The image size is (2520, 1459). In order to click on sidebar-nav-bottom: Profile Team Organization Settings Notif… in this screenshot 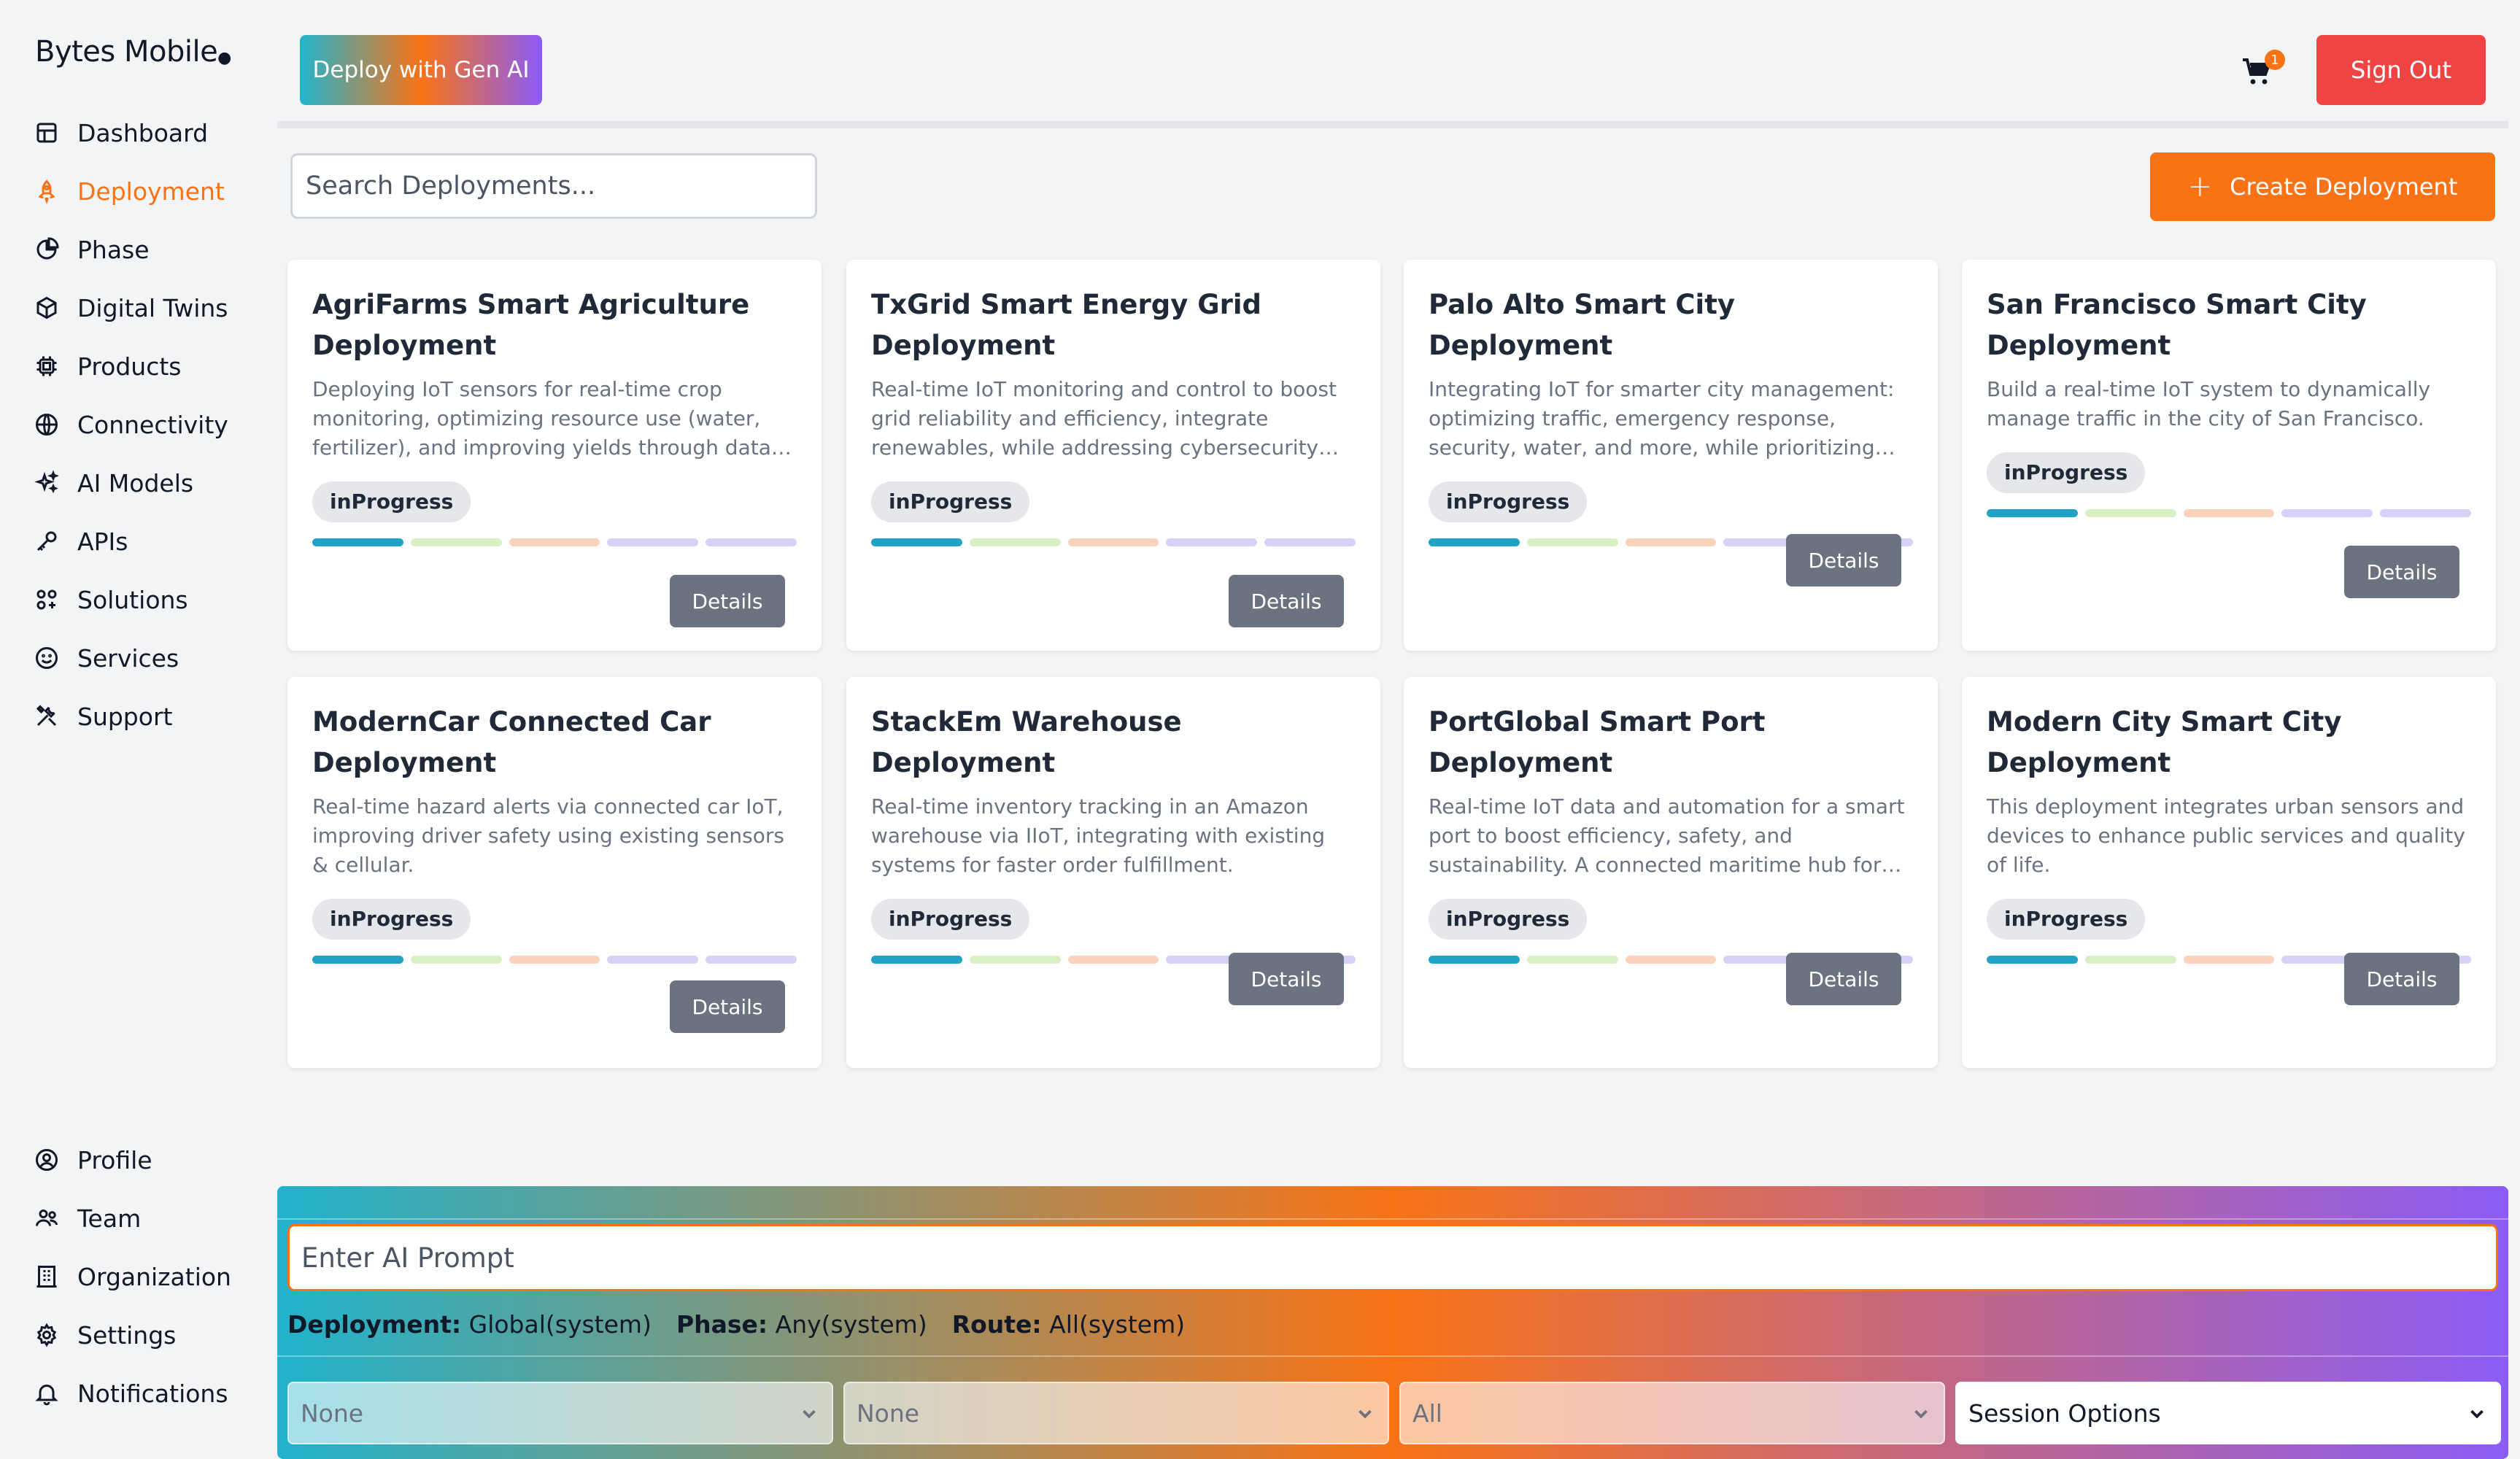, I will do `click(142, 1277)`.